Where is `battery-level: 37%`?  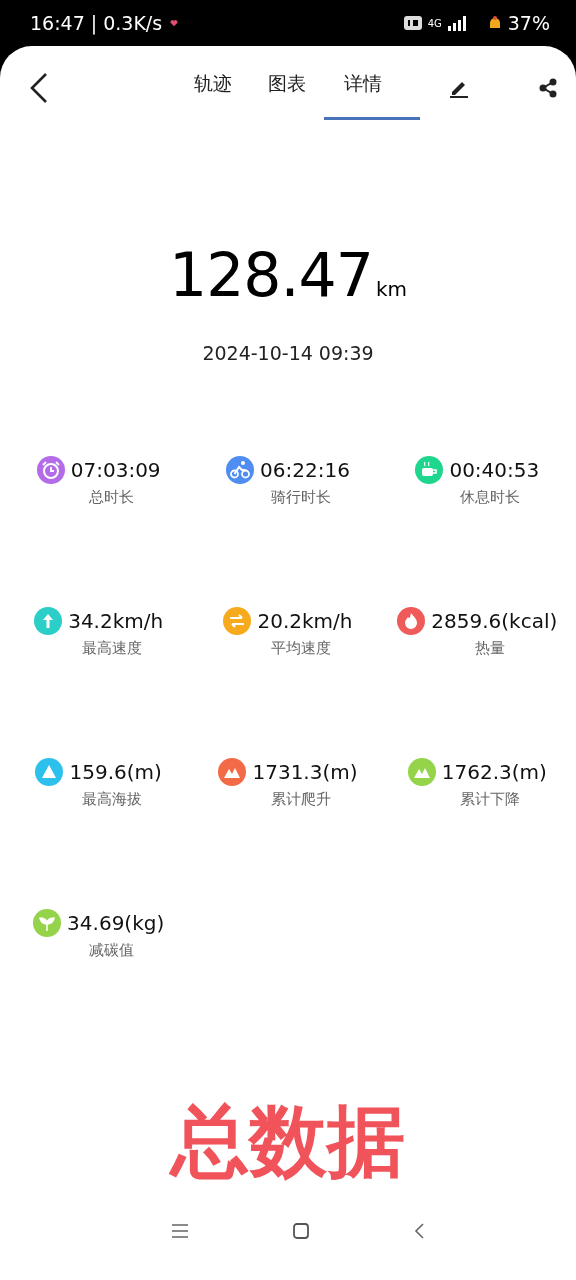 battery-level: 37% is located at coordinates (528, 23).